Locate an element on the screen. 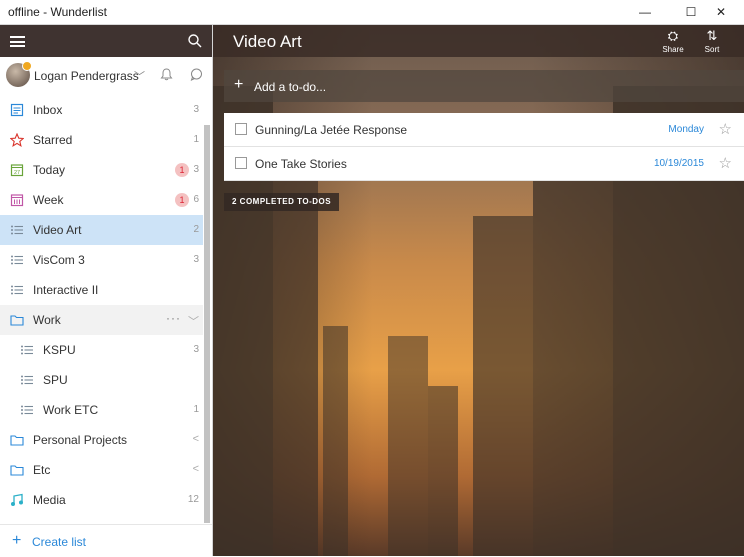 The image size is (744, 557). sidebar-item-media: Media 12 is located at coordinates (101, 500).